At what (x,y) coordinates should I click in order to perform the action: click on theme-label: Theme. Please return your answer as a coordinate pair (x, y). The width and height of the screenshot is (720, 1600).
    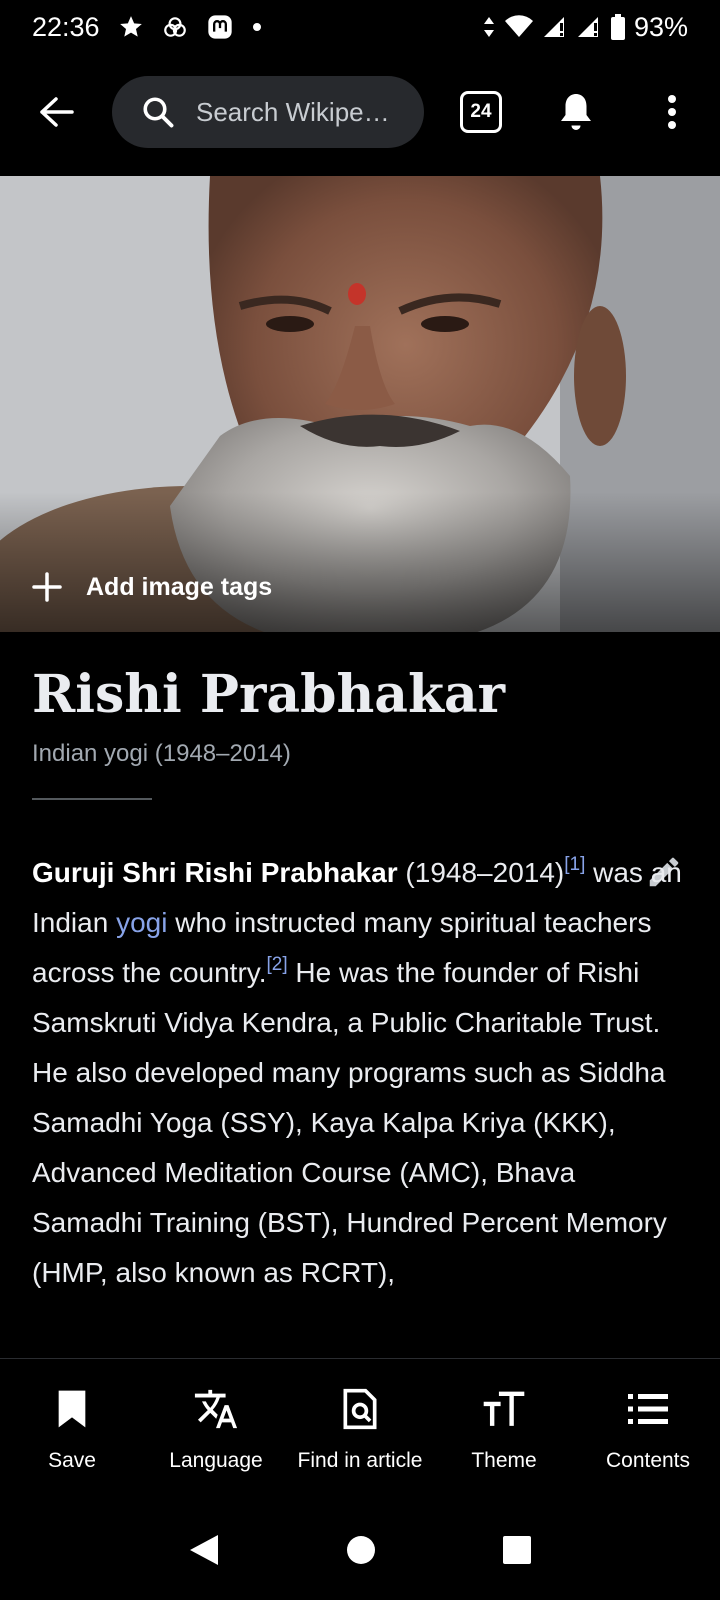
    Looking at the image, I should click on (504, 1460).